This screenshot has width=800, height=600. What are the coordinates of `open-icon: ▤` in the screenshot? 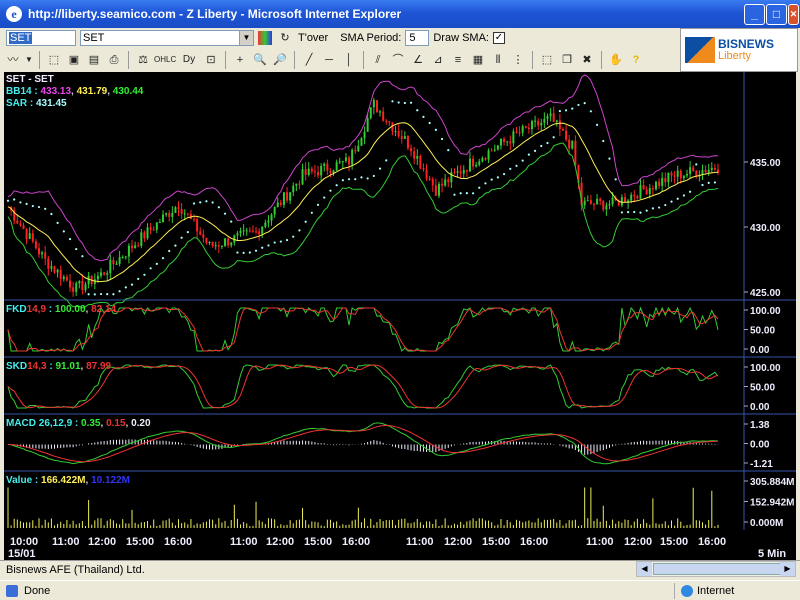 It's located at (94, 60).